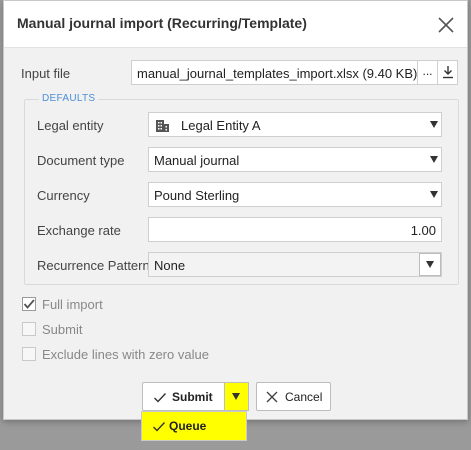 This screenshot has width=471, height=450. What do you see at coordinates (304, 397) in the screenshot?
I see `cancel-label: Cancel` at bounding box center [304, 397].